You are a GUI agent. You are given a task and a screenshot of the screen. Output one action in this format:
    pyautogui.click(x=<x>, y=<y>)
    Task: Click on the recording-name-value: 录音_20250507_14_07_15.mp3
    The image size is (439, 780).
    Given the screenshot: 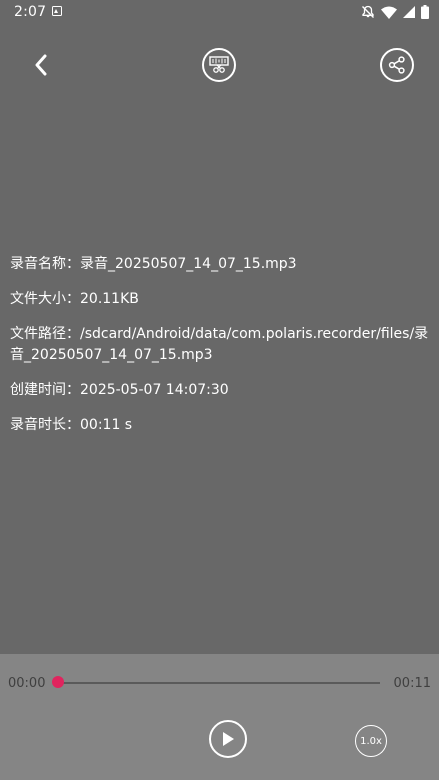 What is the action you would take?
    pyautogui.click(x=188, y=264)
    